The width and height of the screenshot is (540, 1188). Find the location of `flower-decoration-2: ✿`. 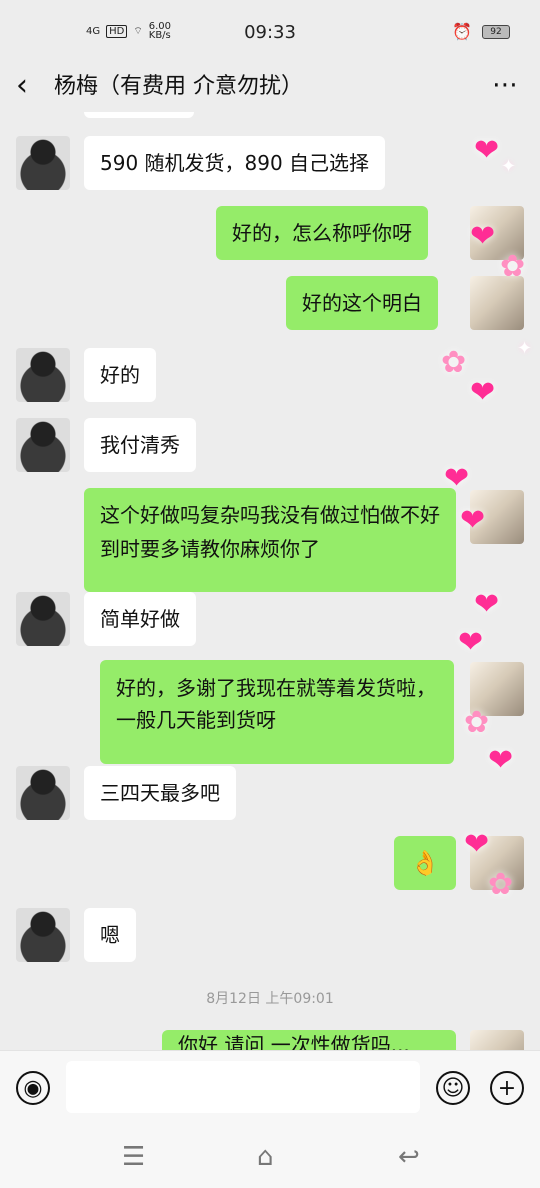

flower-decoration-2: ✿ is located at coordinates (454, 362).